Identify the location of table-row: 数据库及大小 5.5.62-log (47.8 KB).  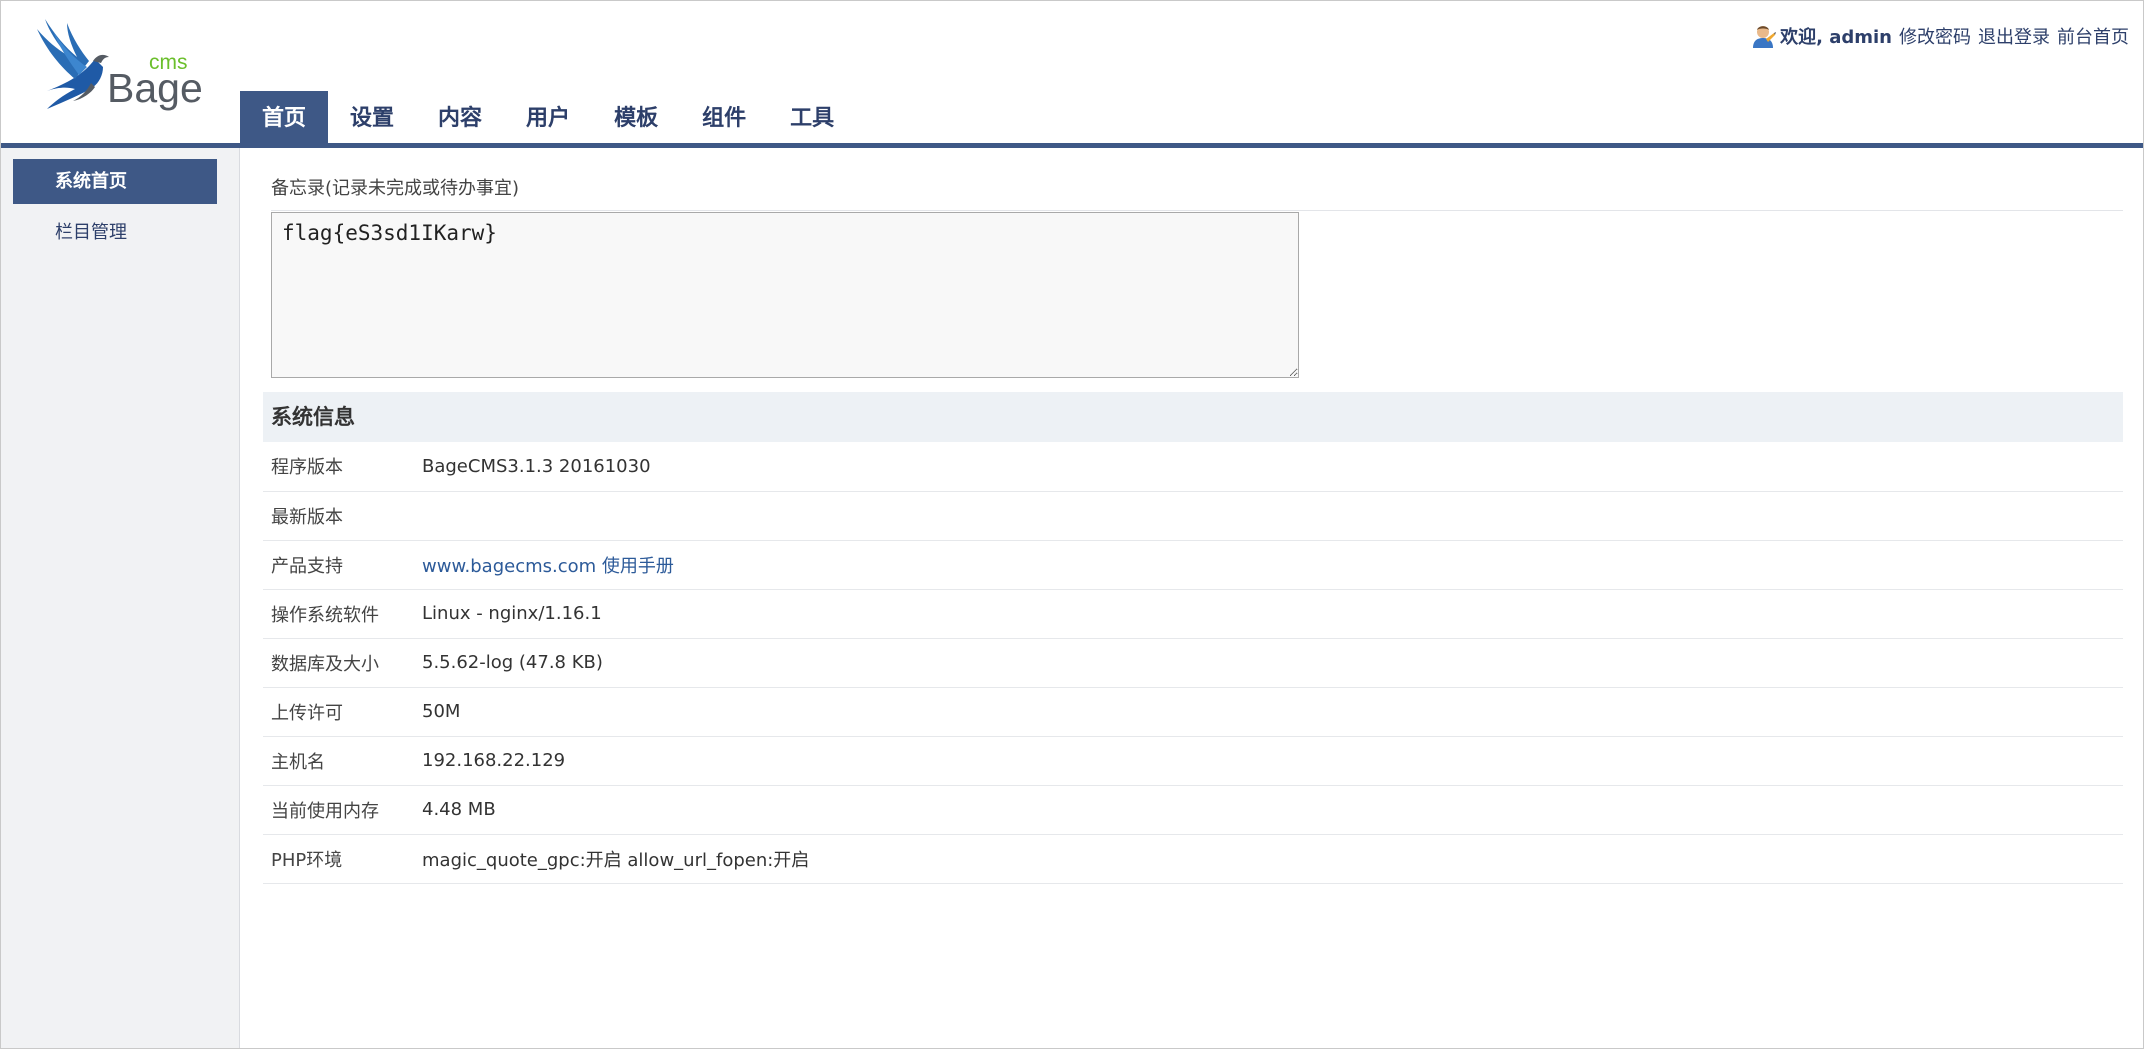
(1193, 663).